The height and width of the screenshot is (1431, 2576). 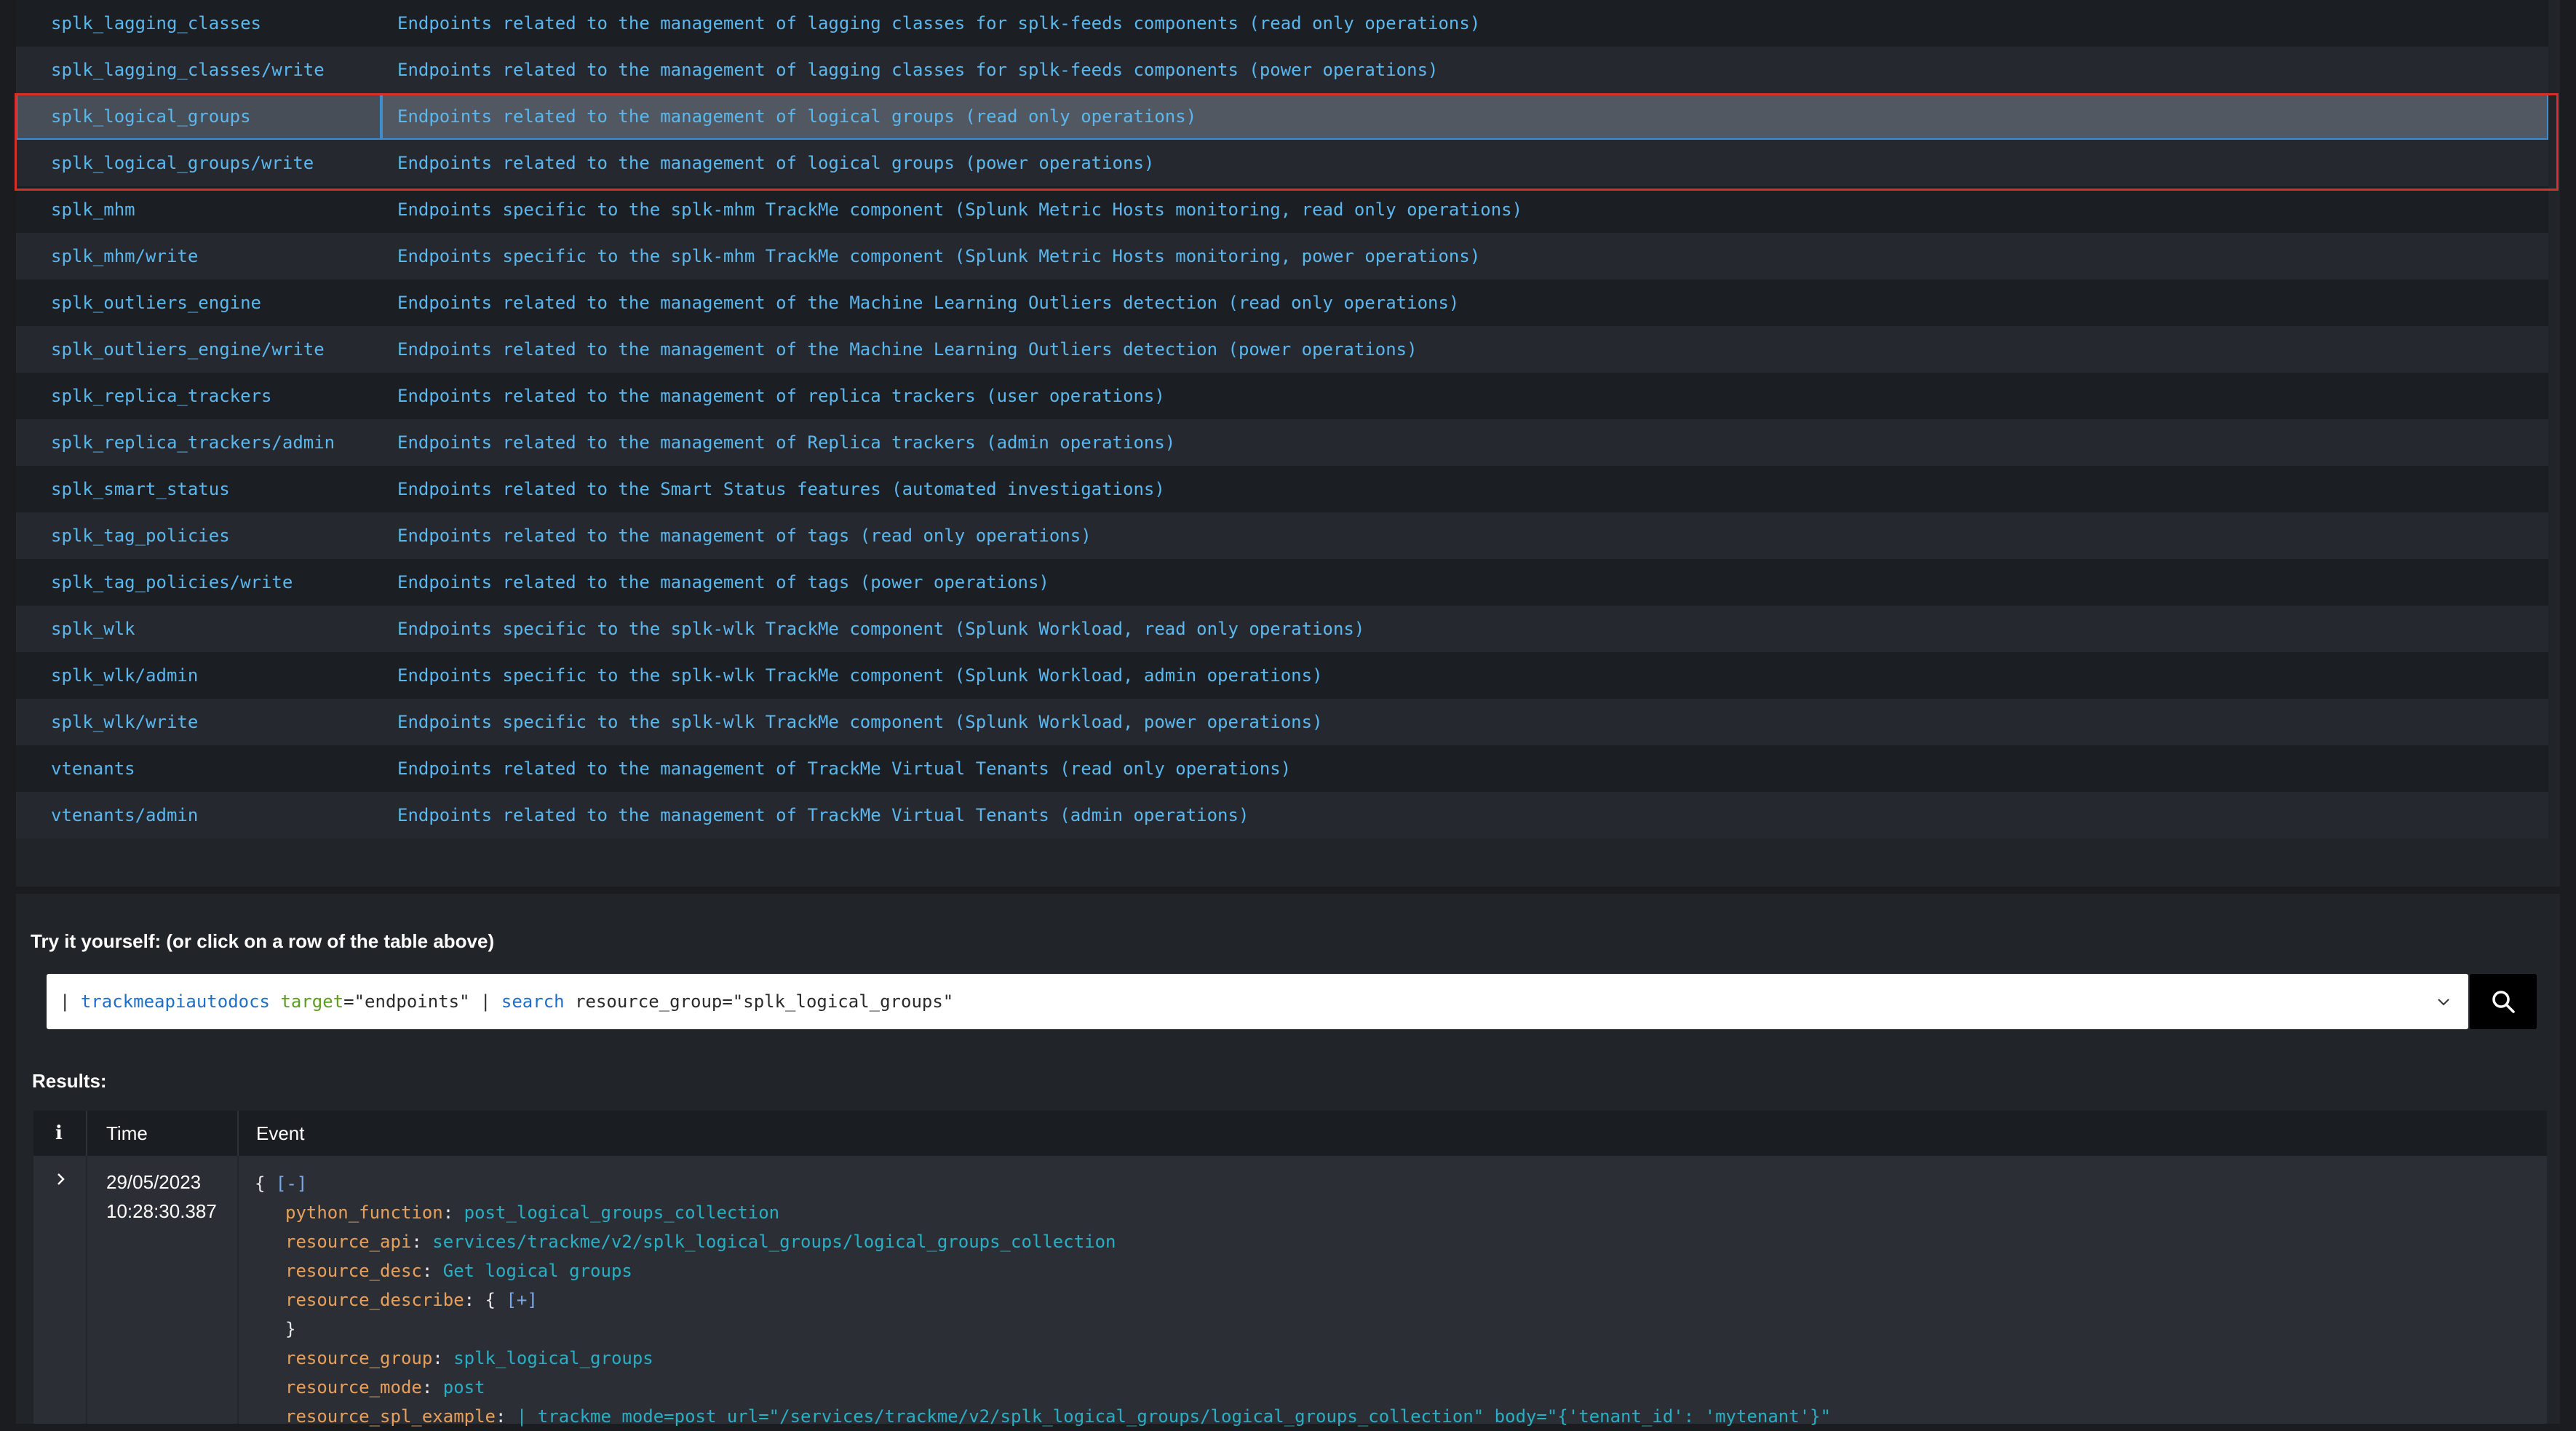 I want to click on result-timestamp: 10:28:30.387, so click(x=161, y=1211).